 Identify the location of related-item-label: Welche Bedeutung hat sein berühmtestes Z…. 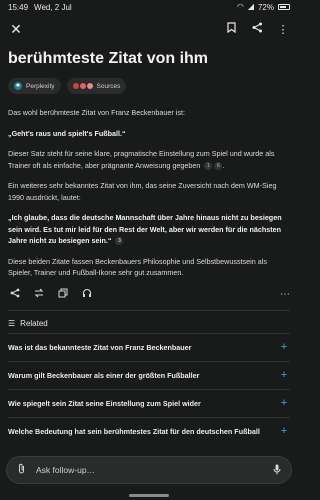
(134, 431).